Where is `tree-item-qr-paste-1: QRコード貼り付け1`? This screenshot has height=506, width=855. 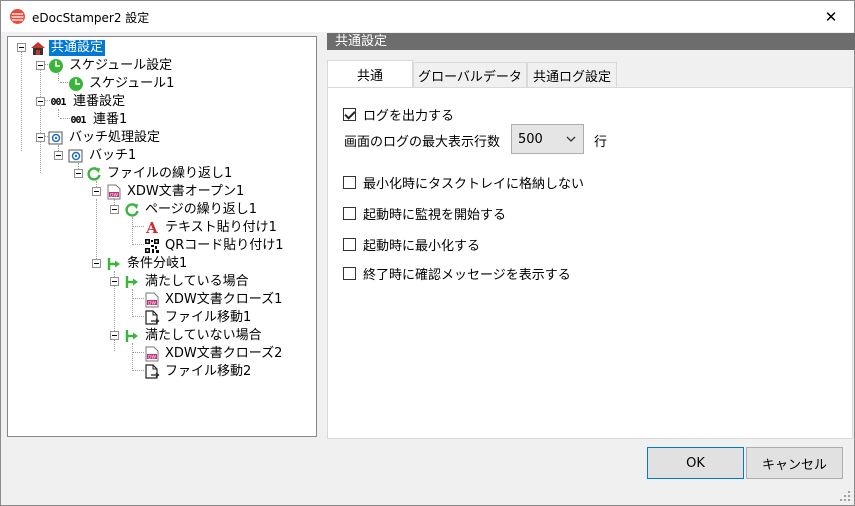 tree-item-qr-paste-1: QRコード貼り付け1 is located at coordinates (215, 246).